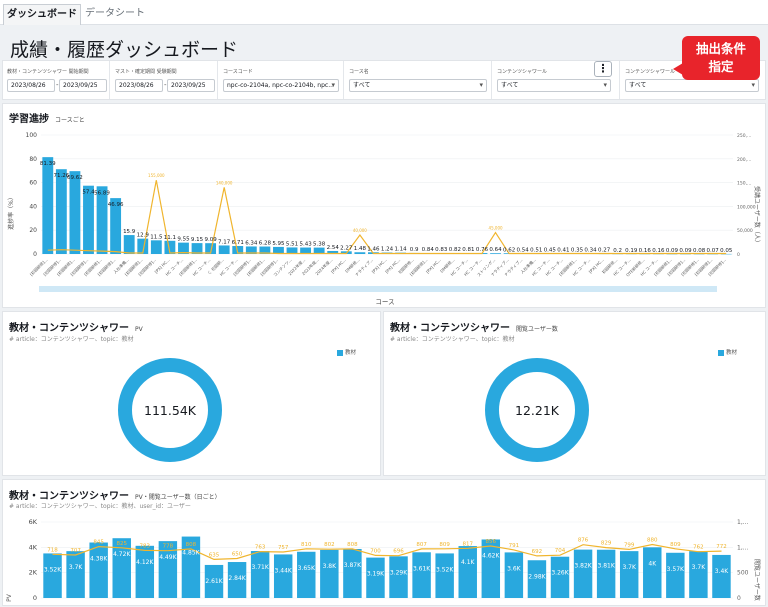  What do you see at coordinates (53, 569) in the screenshot?
I see `bar-value-label: 3.52K` at bounding box center [53, 569].